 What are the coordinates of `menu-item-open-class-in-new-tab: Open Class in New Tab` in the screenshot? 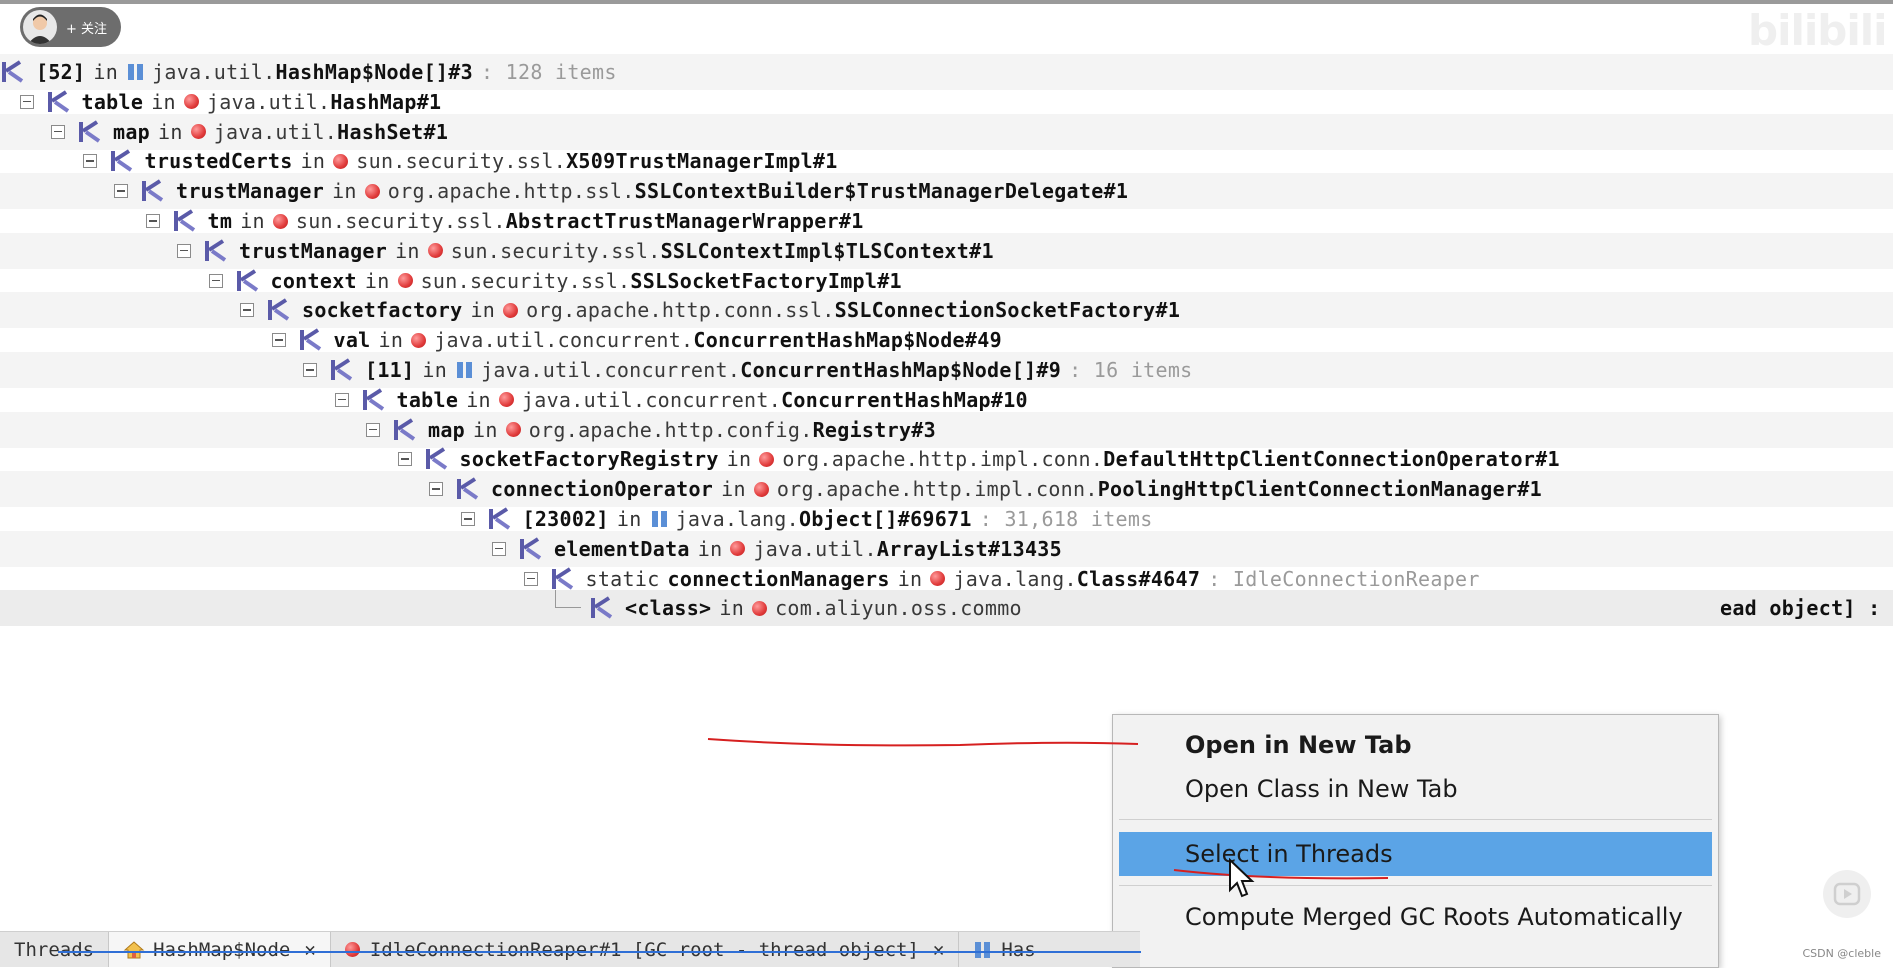 It's located at (1415, 789).